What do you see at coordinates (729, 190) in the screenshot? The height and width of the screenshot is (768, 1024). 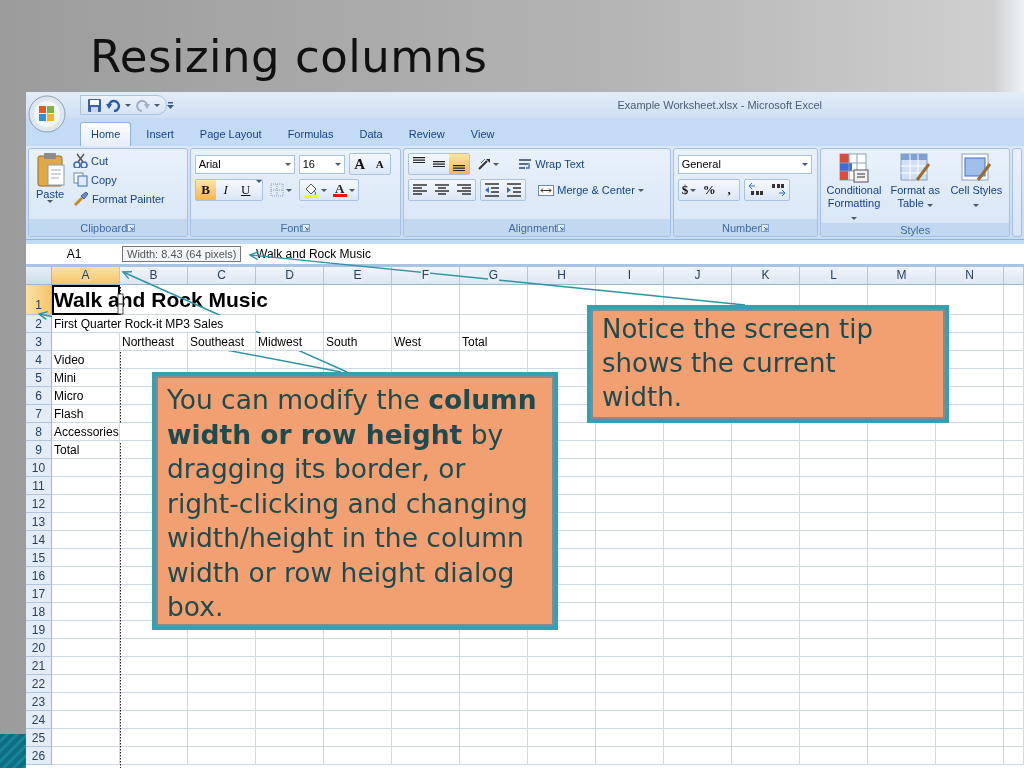 I see `comma-button: ,` at bounding box center [729, 190].